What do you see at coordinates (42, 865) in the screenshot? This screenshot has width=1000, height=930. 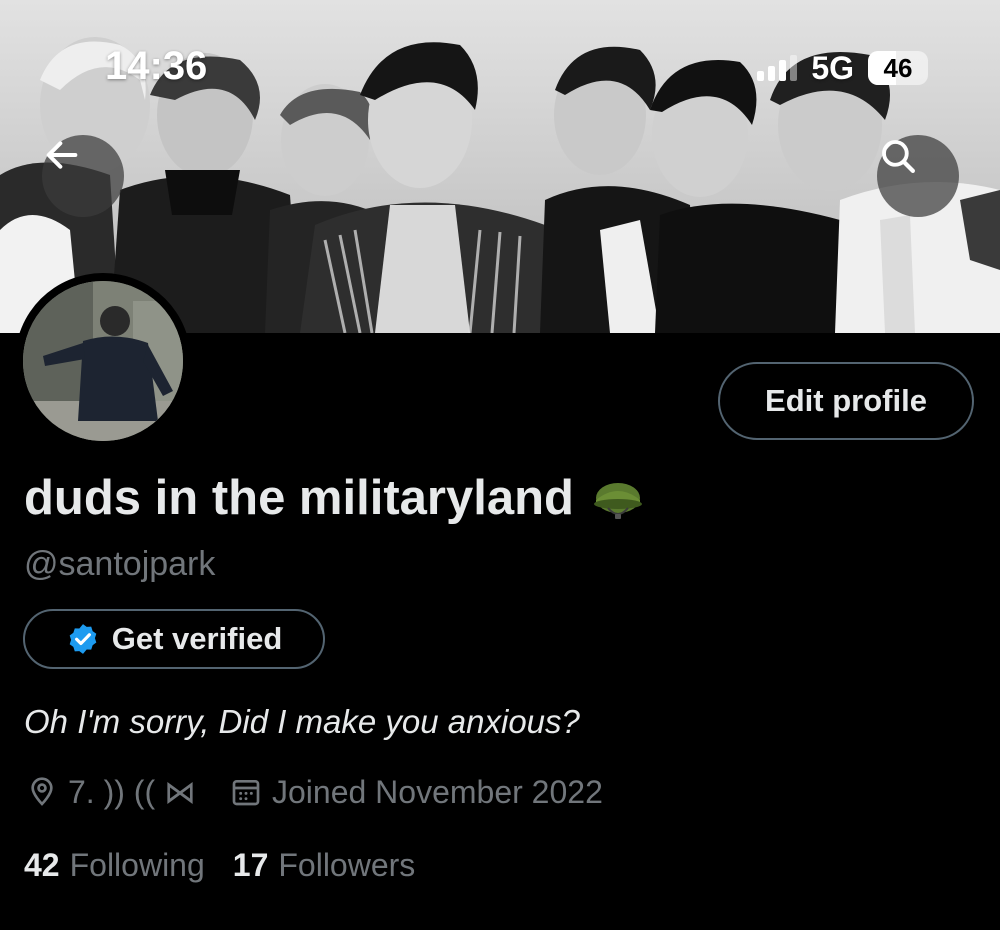 I see `following-count: 42` at bounding box center [42, 865].